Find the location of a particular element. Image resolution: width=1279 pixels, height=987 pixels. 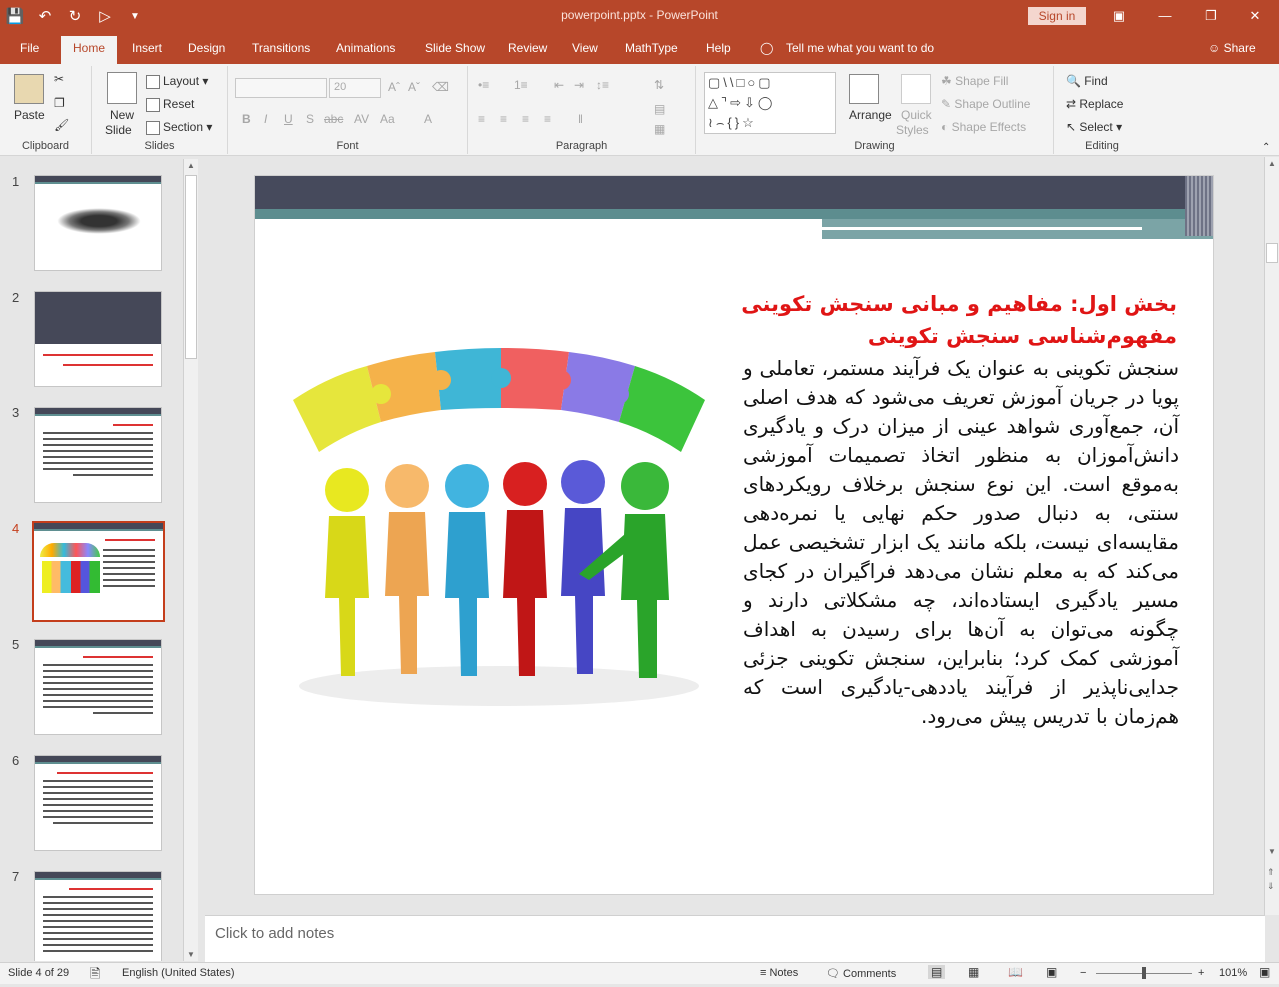

increase-indent-icon: ⇥ is located at coordinates (579, 85).